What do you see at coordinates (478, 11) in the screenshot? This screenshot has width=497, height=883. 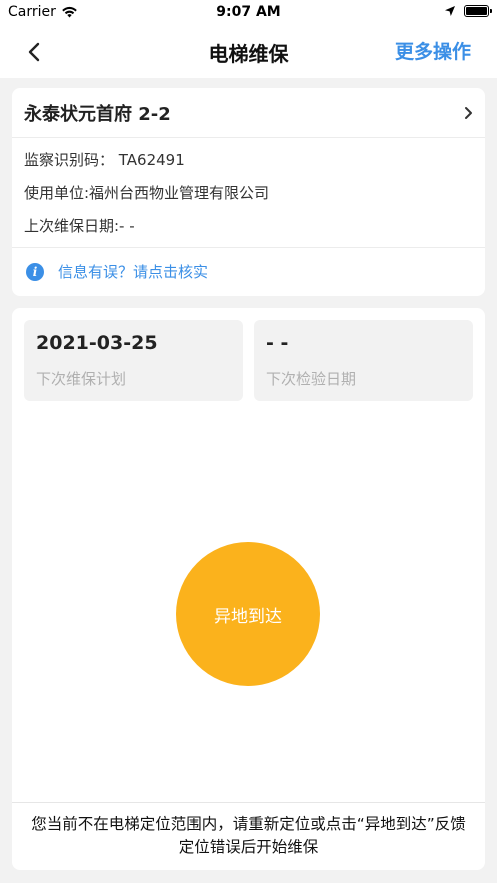 I see `battery-icon` at bounding box center [478, 11].